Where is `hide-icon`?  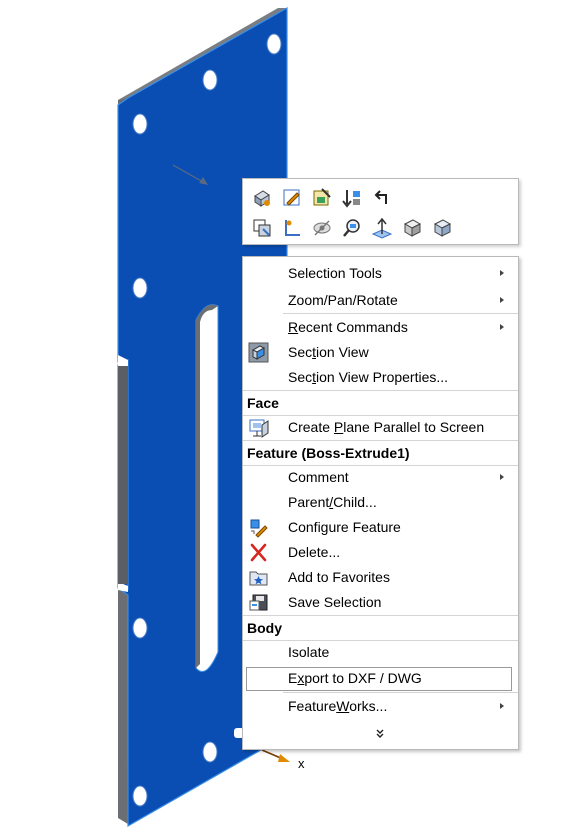 hide-icon is located at coordinates (322, 228).